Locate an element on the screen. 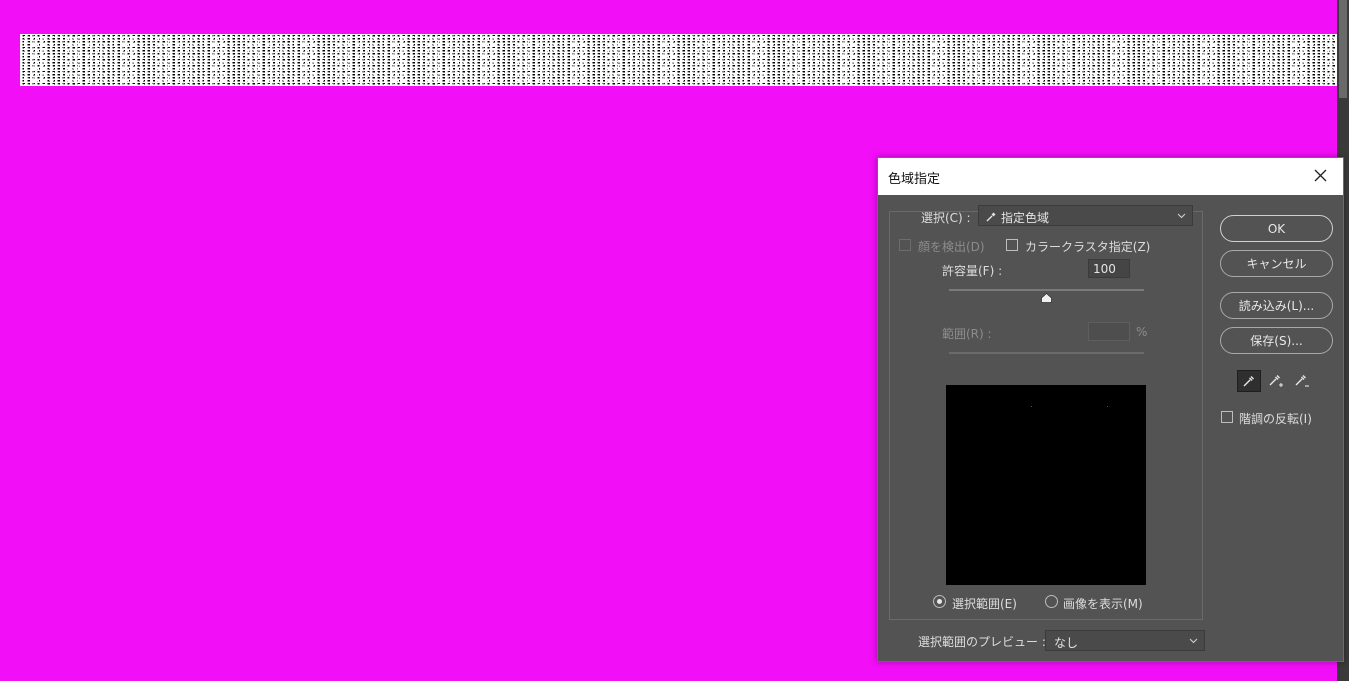  localized-clusters-checkbox is located at coordinates (1012, 245).